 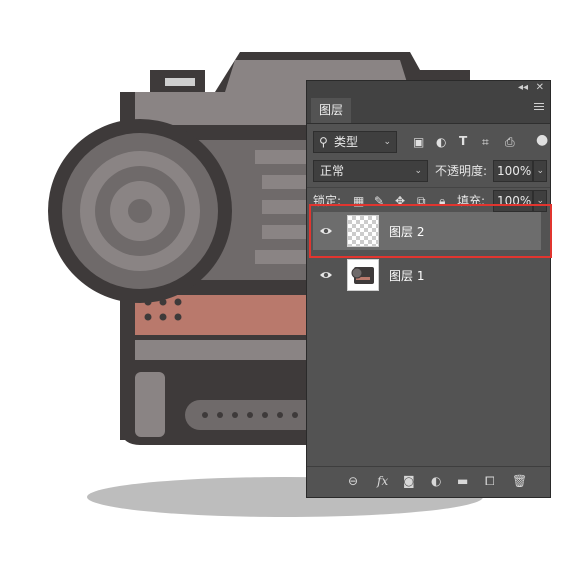 I want to click on layer-row-2: 图层 2, so click(x=427, y=231).